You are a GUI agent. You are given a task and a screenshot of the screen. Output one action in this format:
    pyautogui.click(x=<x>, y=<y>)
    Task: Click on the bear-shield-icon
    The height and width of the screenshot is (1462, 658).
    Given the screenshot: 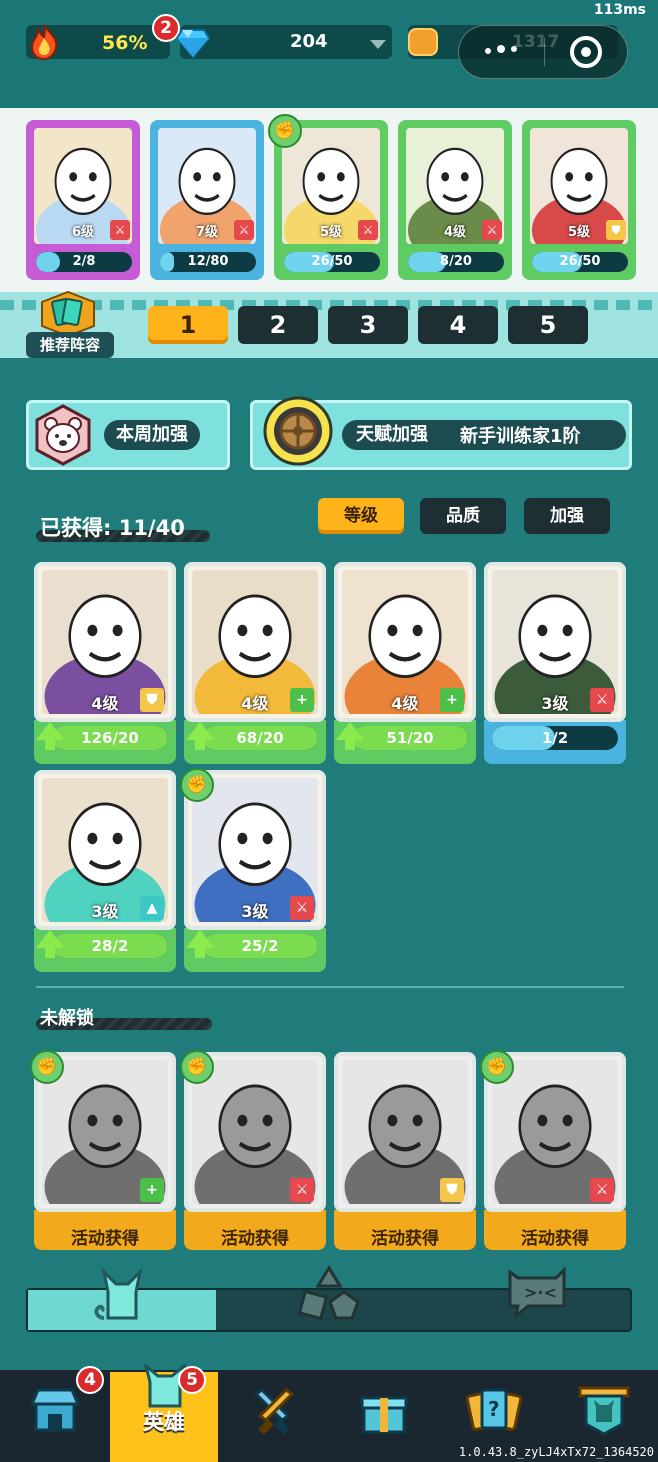 What is the action you would take?
    pyautogui.click(x=63, y=435)
    